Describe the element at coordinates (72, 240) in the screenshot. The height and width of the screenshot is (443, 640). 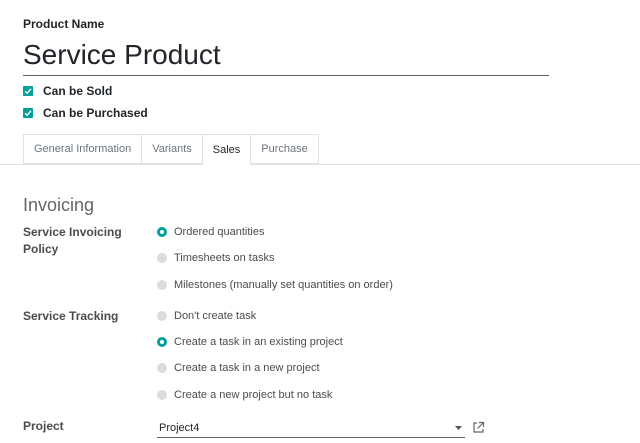
I see `service-invoicing-policy-label: Service Invoicing Policy` at that location.